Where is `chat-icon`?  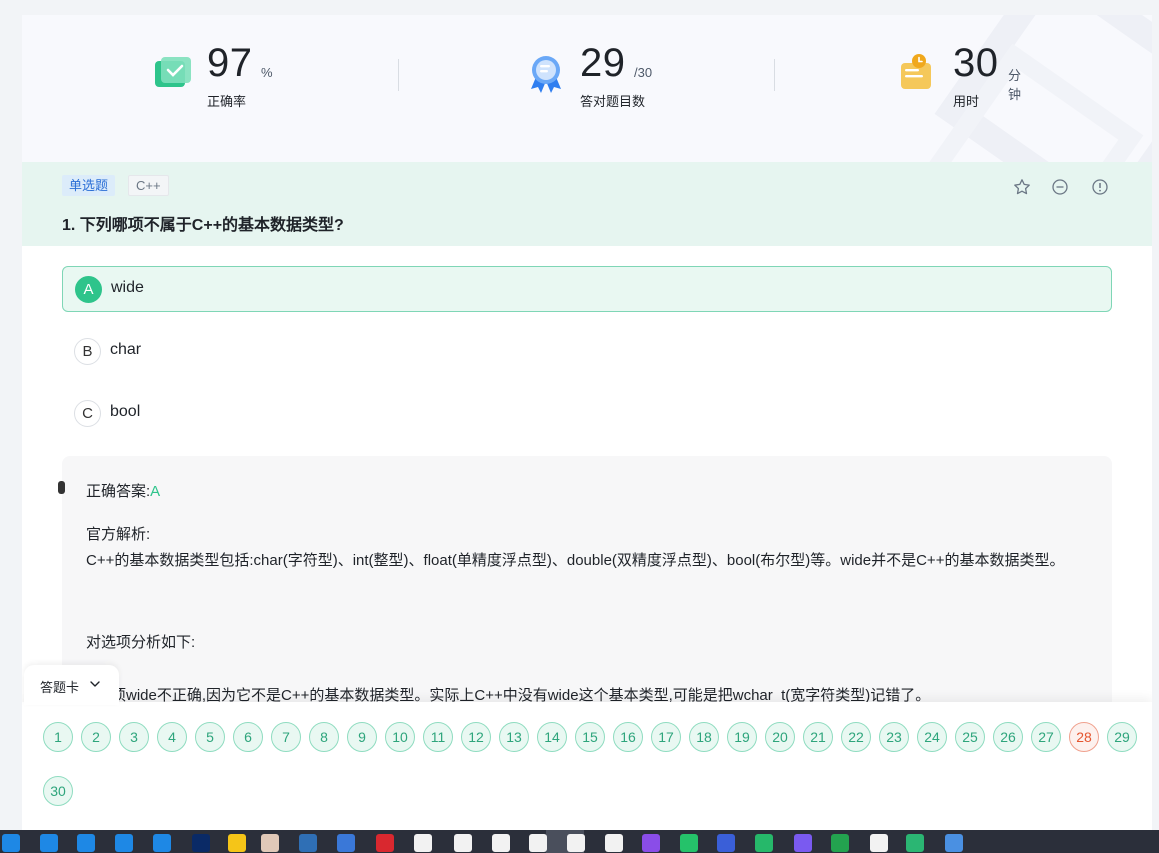 chat-icon is located at coordinates (689, 843).